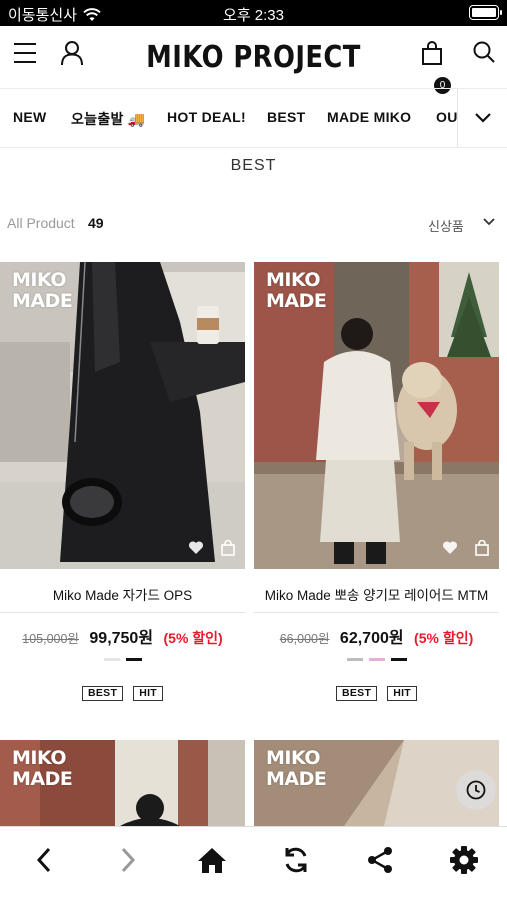  What do you see at coordinates (122, 594) in the screenshot?
I see `product-name: Miko Made 자가드 OPS` at bounding box center [122, 594].